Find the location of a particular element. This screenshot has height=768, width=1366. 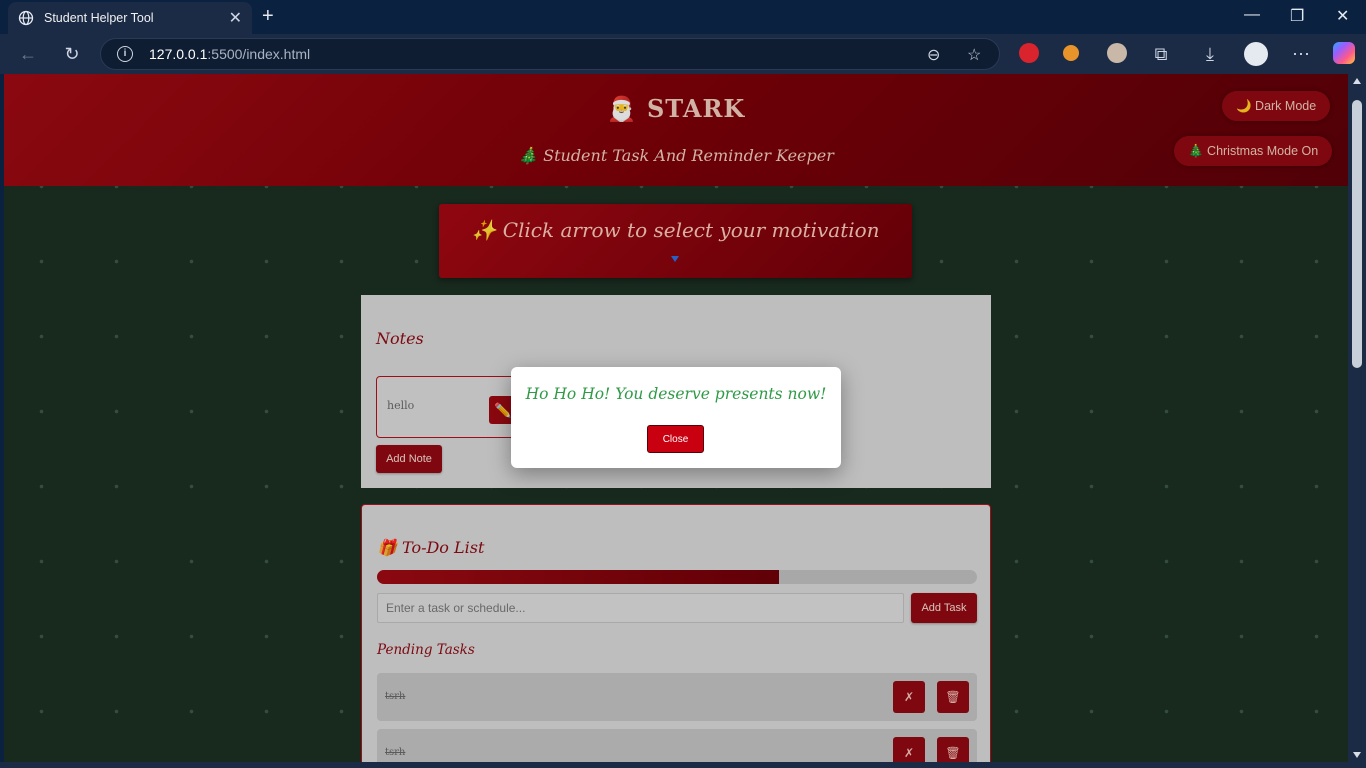

reload-icon: ↻ is located at coordinates (72, 54).